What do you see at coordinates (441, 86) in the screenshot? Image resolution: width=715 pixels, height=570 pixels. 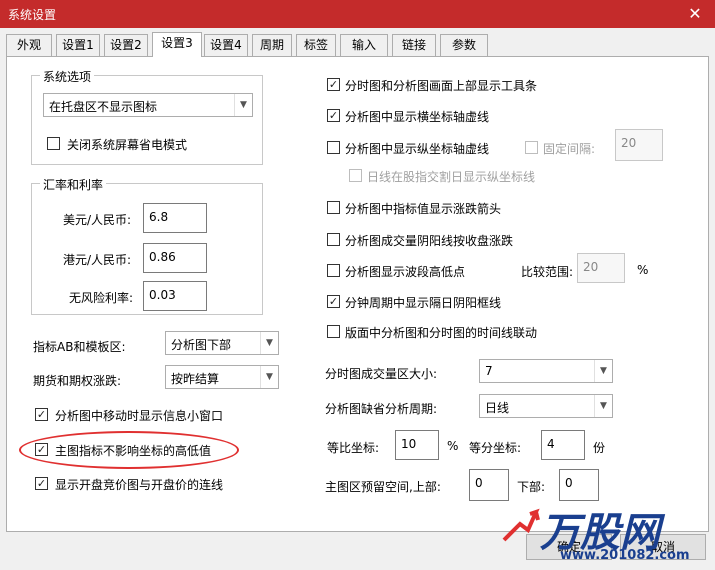 I see `toolbar-top-label: 分时图和分析图画面上部显示工具条` at bounding box center [441, 86].